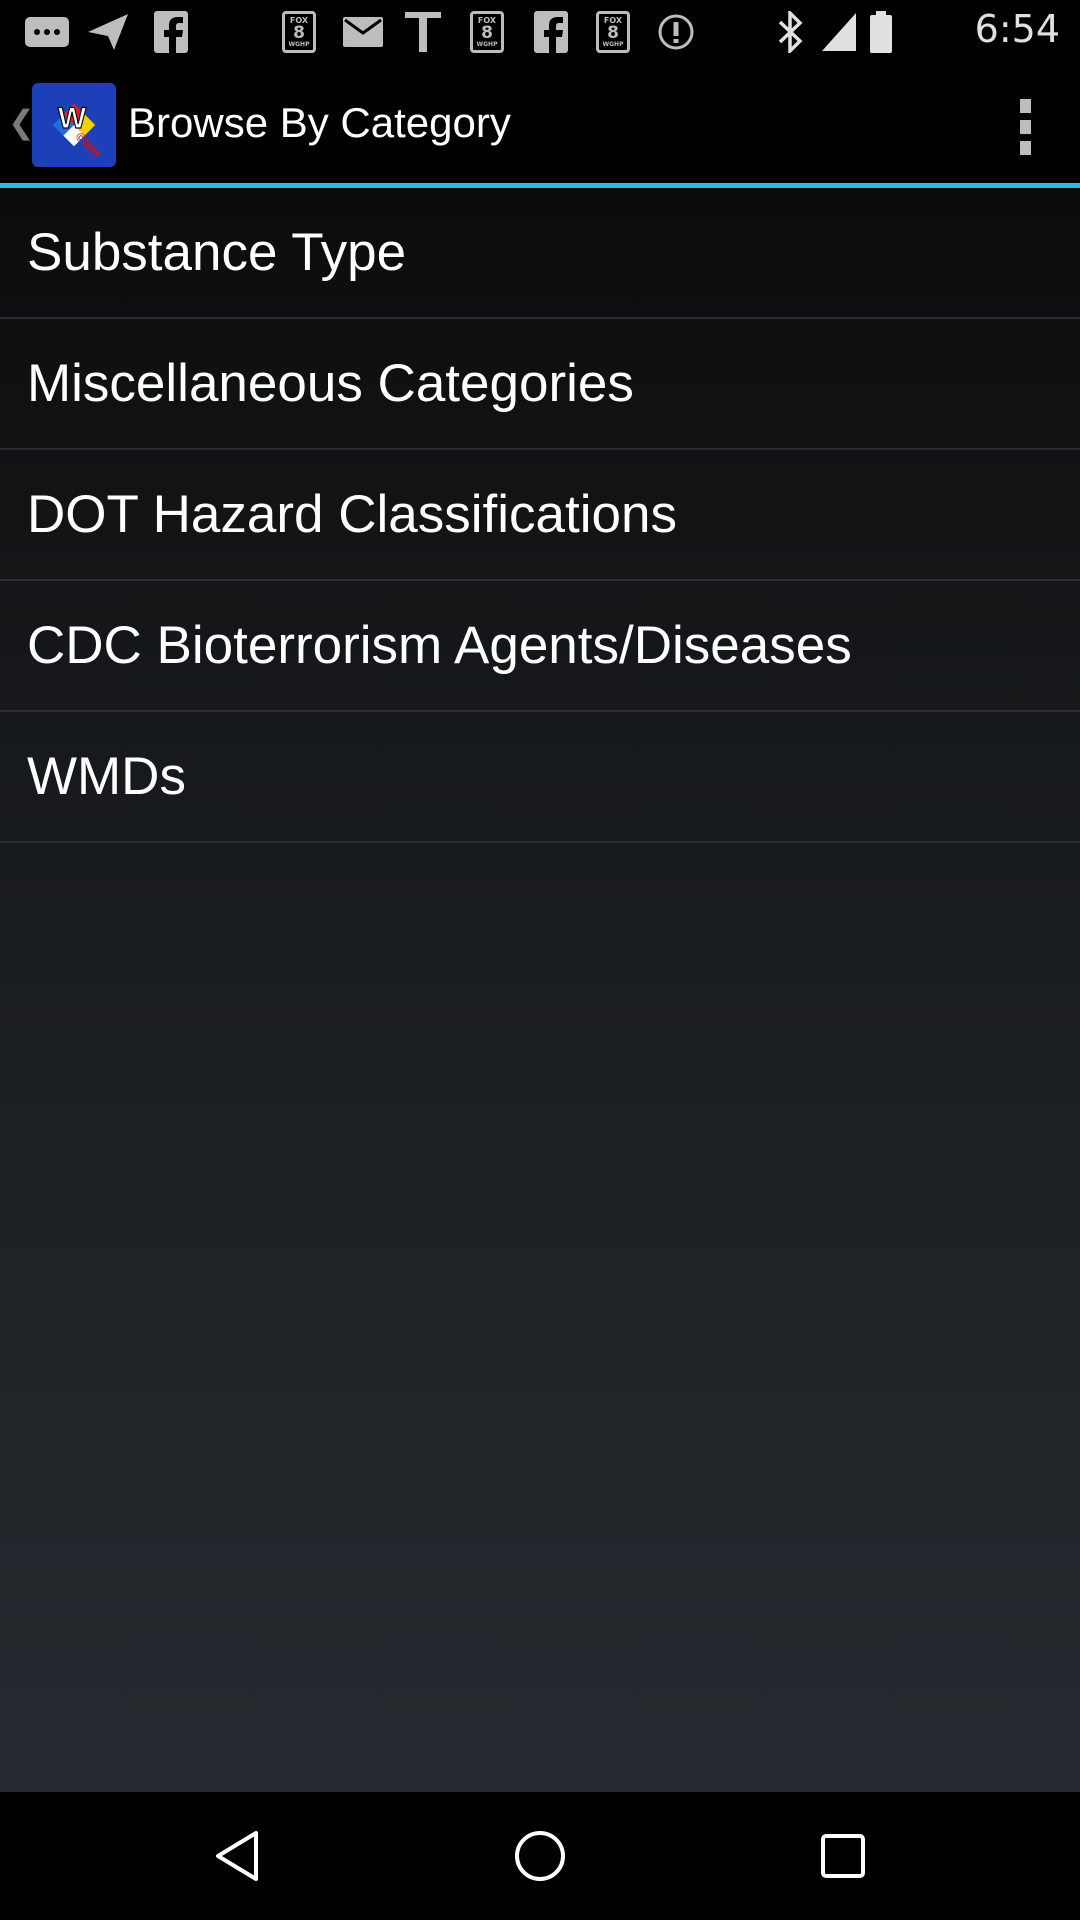 This screenshot has width=1080, height=1920. Describe the element at coordinates (843, 1856) in the screenshot. I see `recents-icon` at that location.